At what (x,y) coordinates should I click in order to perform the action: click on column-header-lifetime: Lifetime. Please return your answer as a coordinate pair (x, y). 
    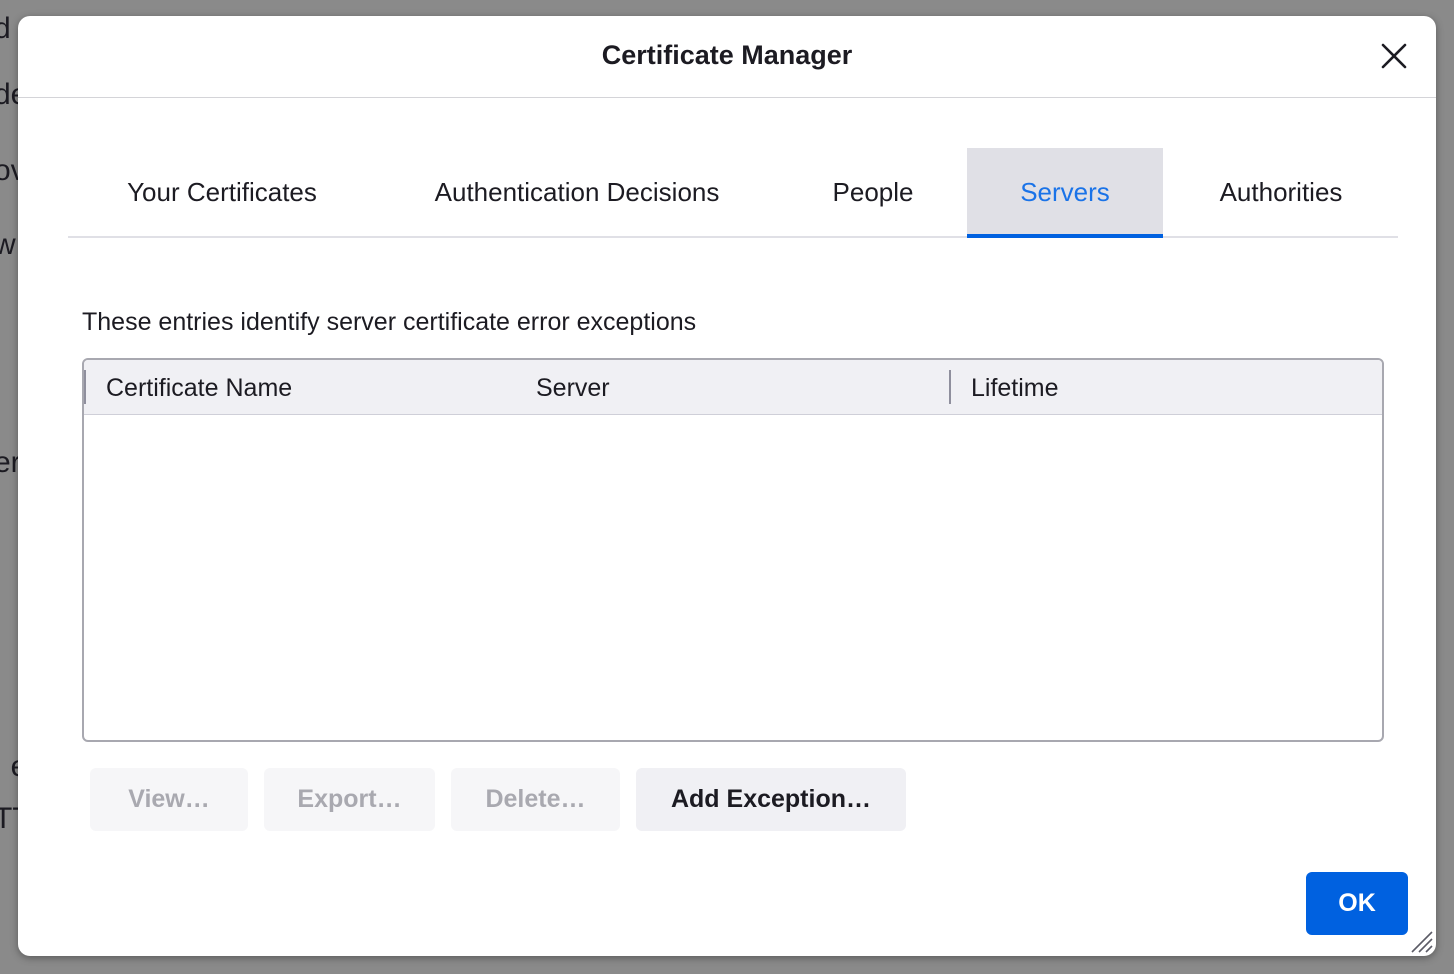
    Looking at the image, I should click on (1015, 387).